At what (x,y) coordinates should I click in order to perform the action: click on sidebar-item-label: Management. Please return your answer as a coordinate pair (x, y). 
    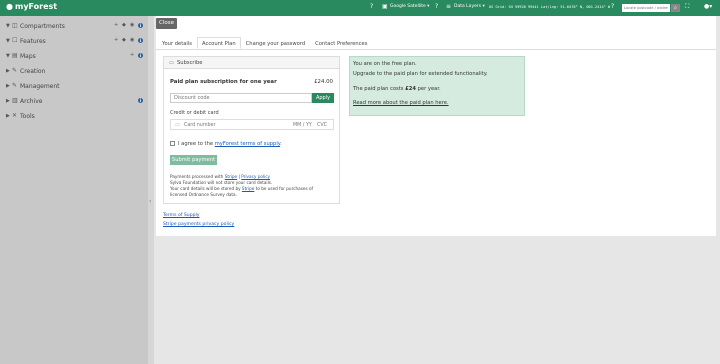
    Looking at the image, I should click on (40, 86).